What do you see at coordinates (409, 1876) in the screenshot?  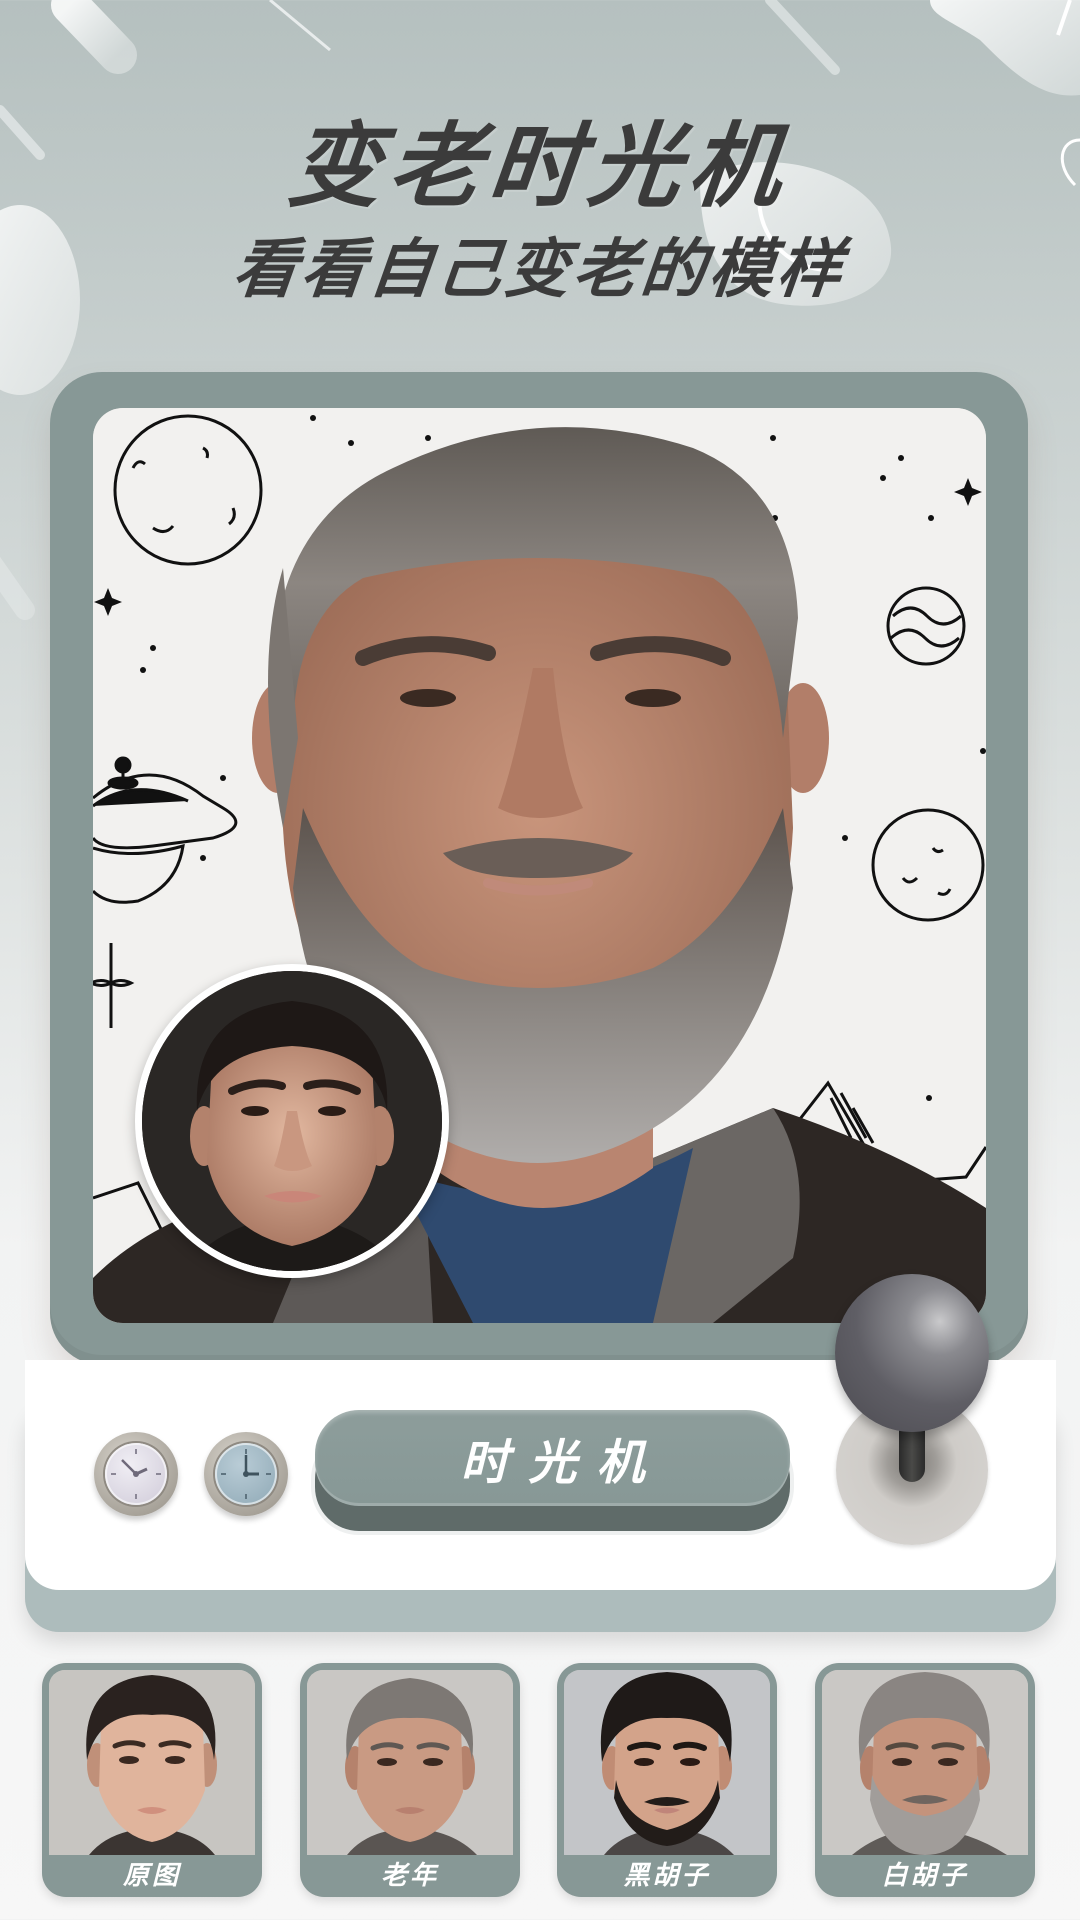 I see `thumbnail-label: 老年` at bounding box center [409, 1876].